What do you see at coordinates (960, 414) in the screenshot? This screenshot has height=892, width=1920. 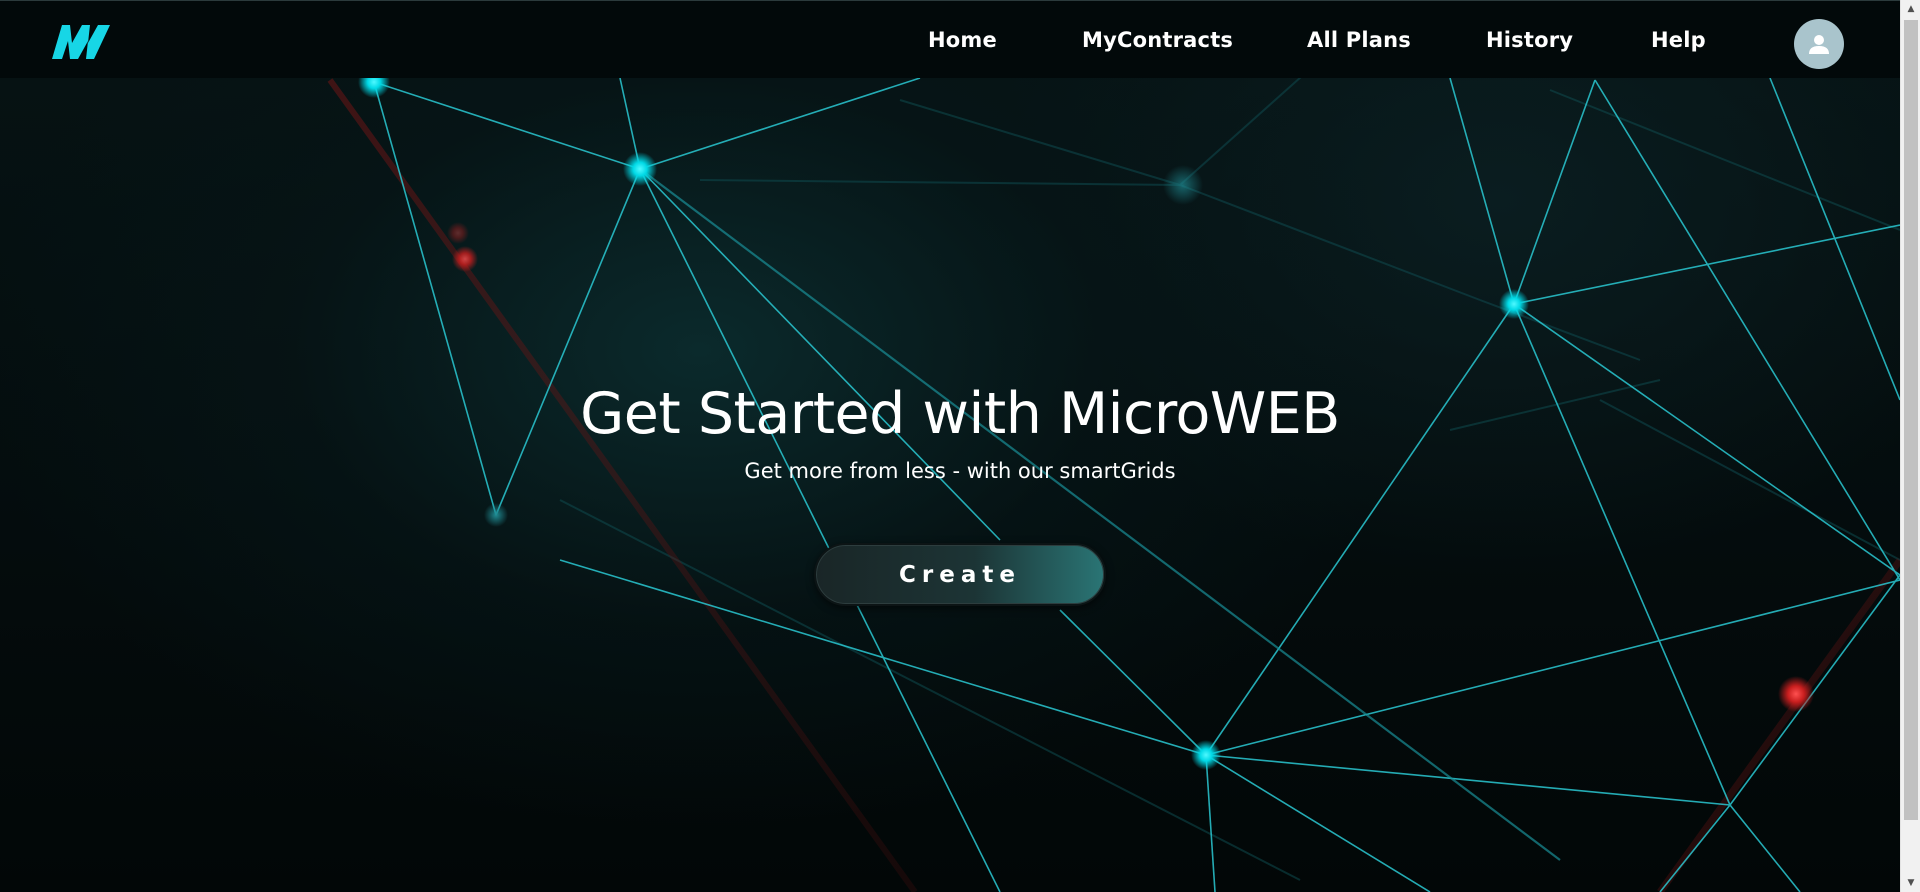 I see `hero-title: Get Started with MicroWEB` at bounding box center [960, 414].